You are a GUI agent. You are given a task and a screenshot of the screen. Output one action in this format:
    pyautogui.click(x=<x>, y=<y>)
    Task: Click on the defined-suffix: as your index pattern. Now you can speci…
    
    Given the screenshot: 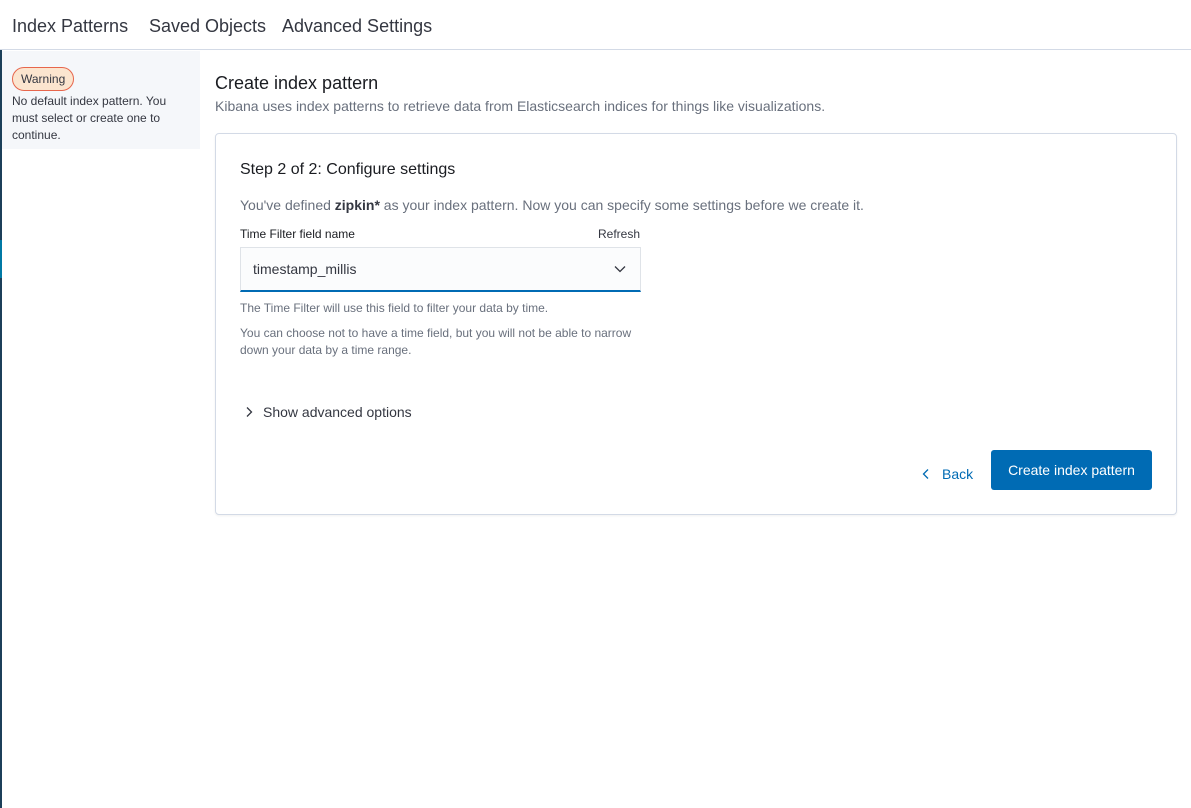 What is the action you would take?
    pyautogui.click(x=621, y=205)
    